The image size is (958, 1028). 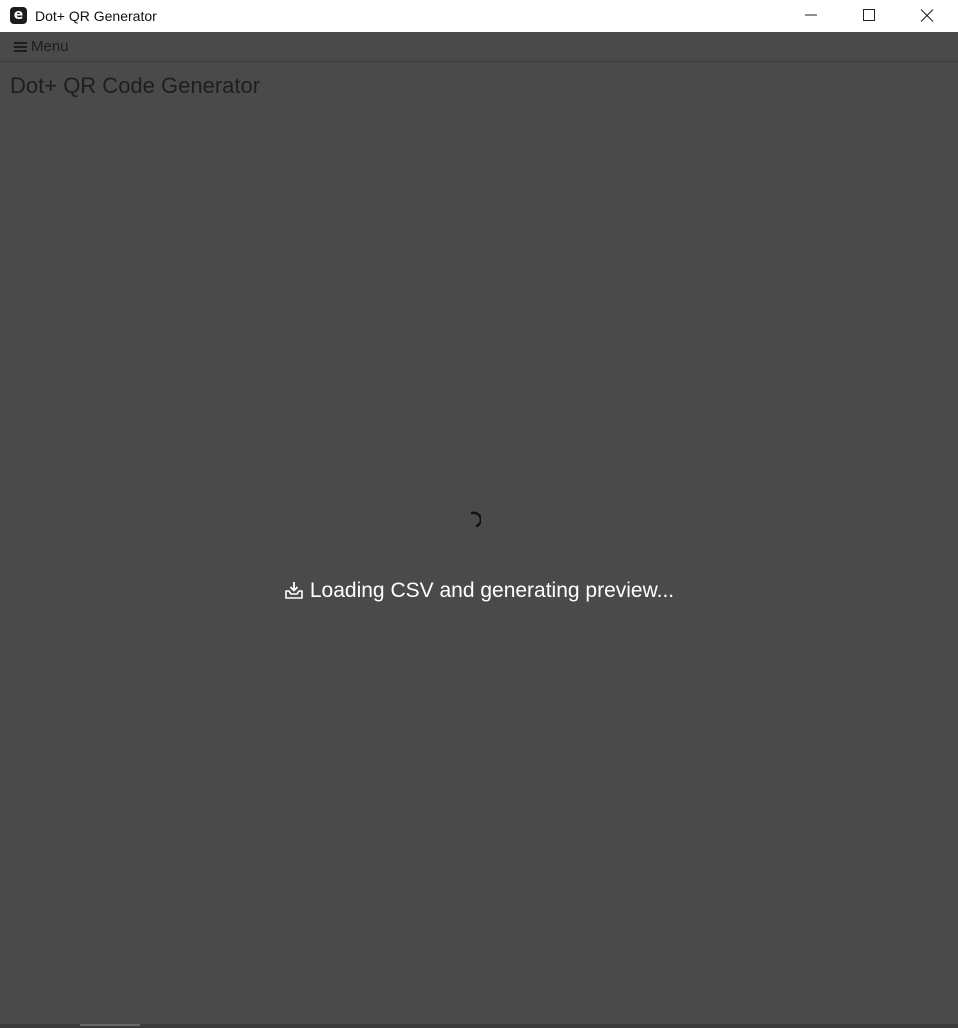 I want to click on app-e-icon: e, so click(x=18, y=15).